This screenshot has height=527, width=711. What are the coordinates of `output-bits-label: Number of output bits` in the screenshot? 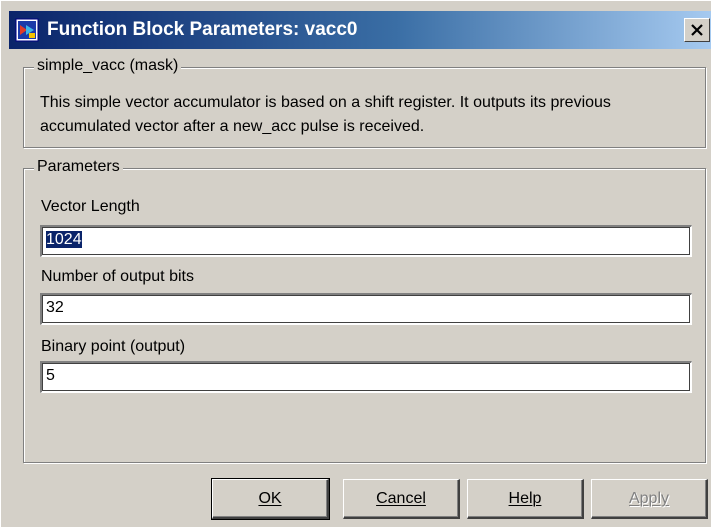 It's located at (117, 276).